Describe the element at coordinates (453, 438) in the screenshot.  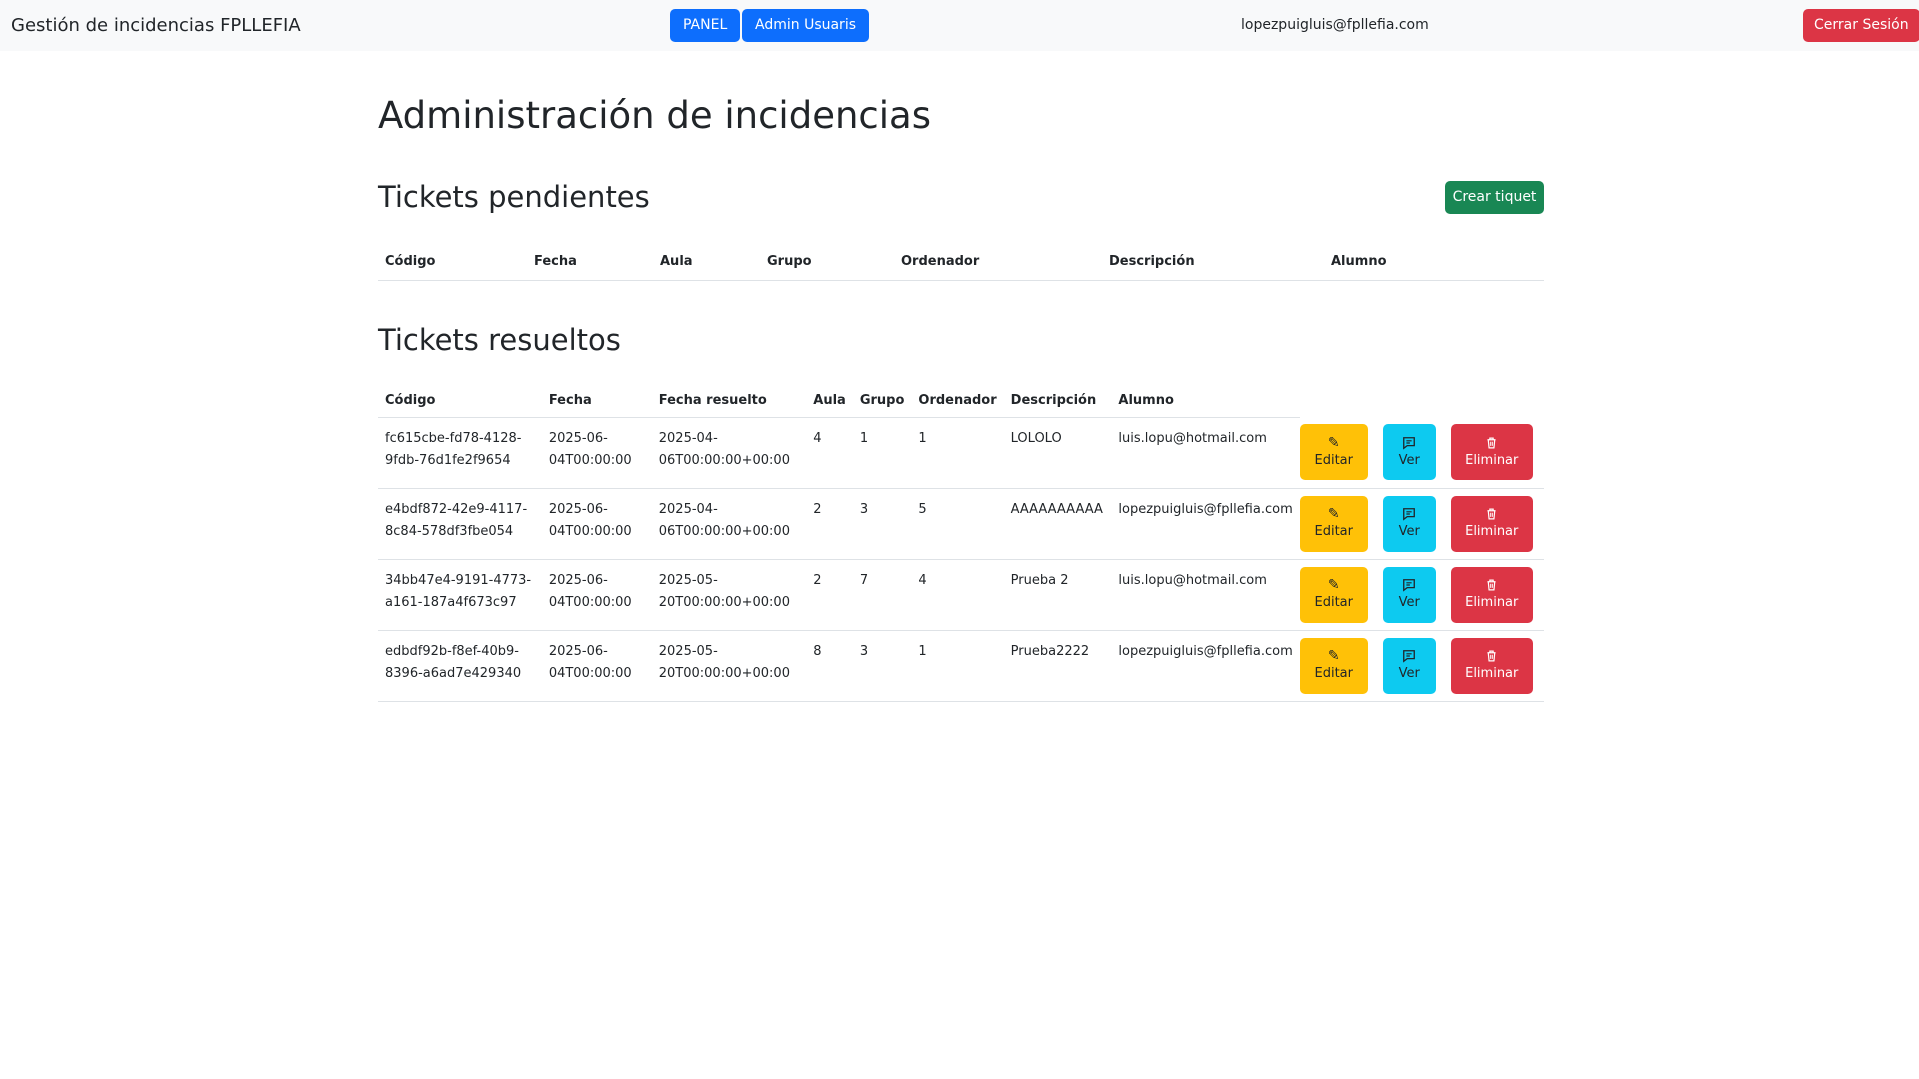
I see `code-line: fc615cbe-fd78-4128-` at that location.